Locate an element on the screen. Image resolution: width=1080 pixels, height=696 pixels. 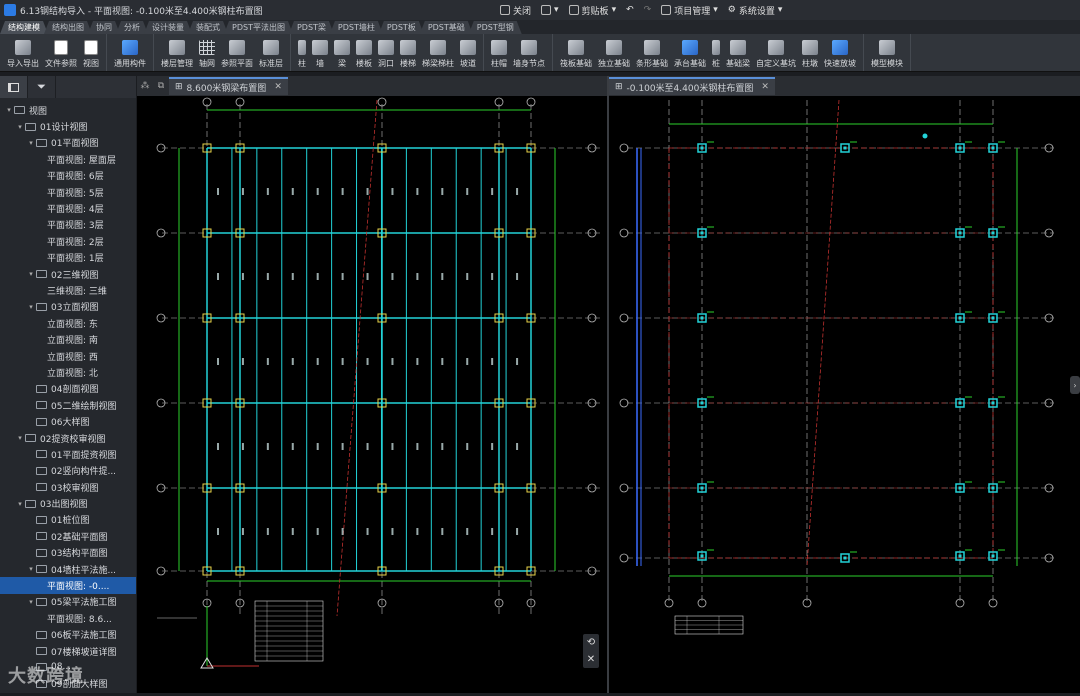
tab-8: PDST梁 is located at coordinates (311, 27).